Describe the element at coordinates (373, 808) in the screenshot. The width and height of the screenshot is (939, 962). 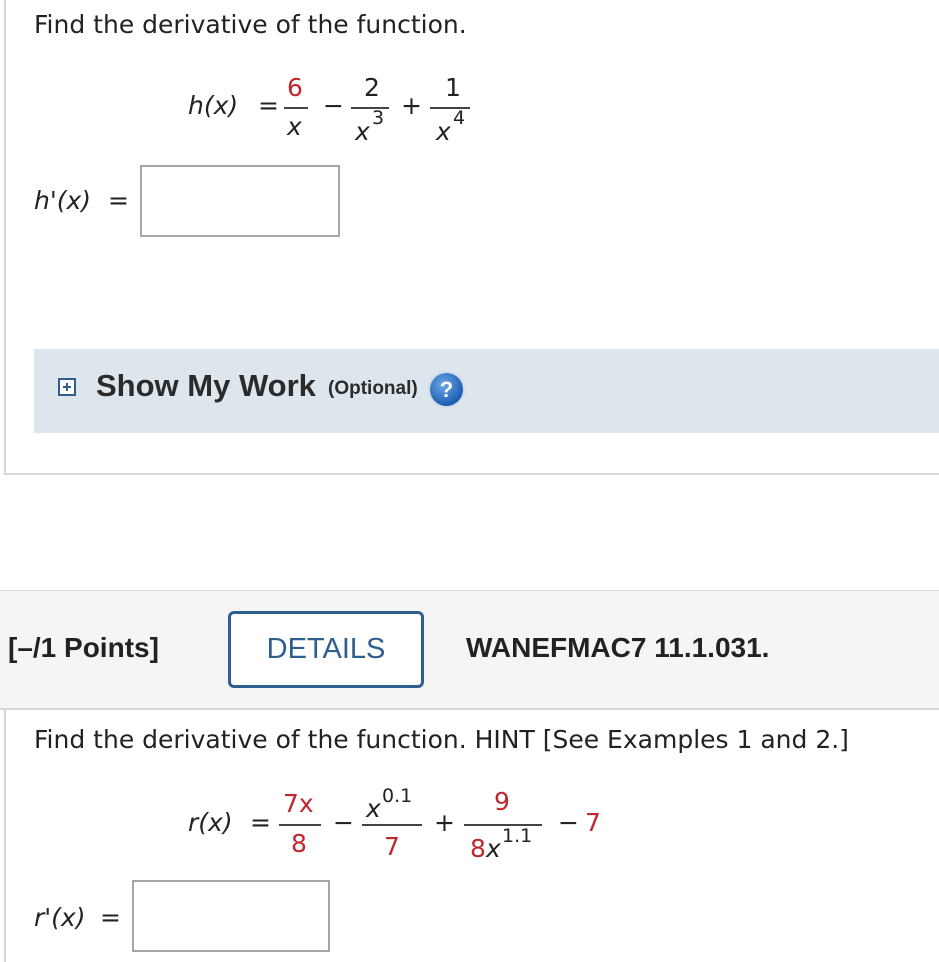
I see `term2-numerator-base: x` at that location.